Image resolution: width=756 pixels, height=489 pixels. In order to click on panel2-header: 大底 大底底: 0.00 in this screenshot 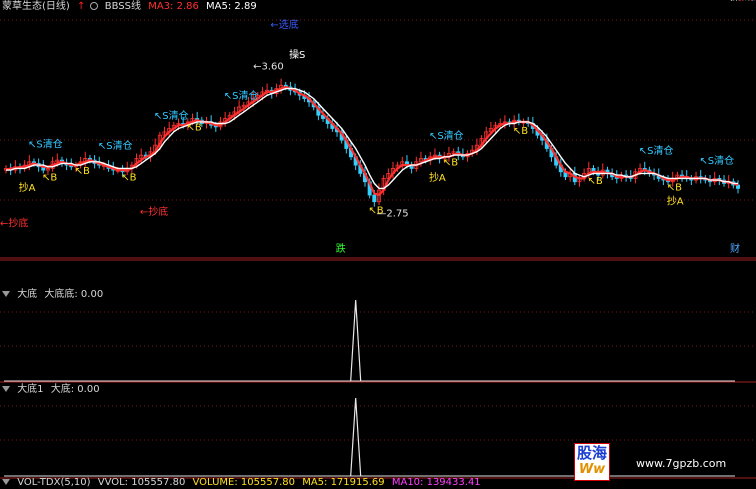, I will do `click(54, 294)`.